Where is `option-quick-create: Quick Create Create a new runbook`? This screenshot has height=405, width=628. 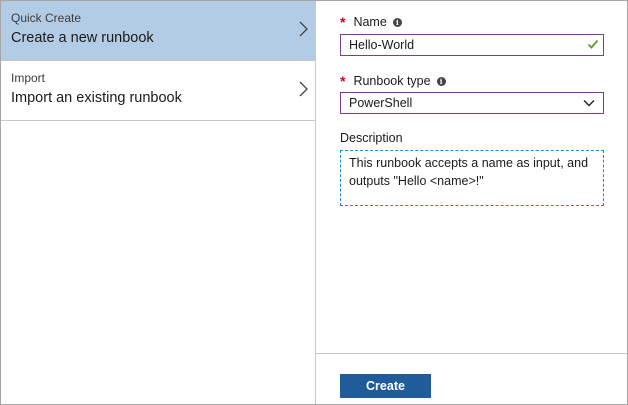
option-quick-create: Quick Create Create a new runbook is located at coordinates (158, 31).